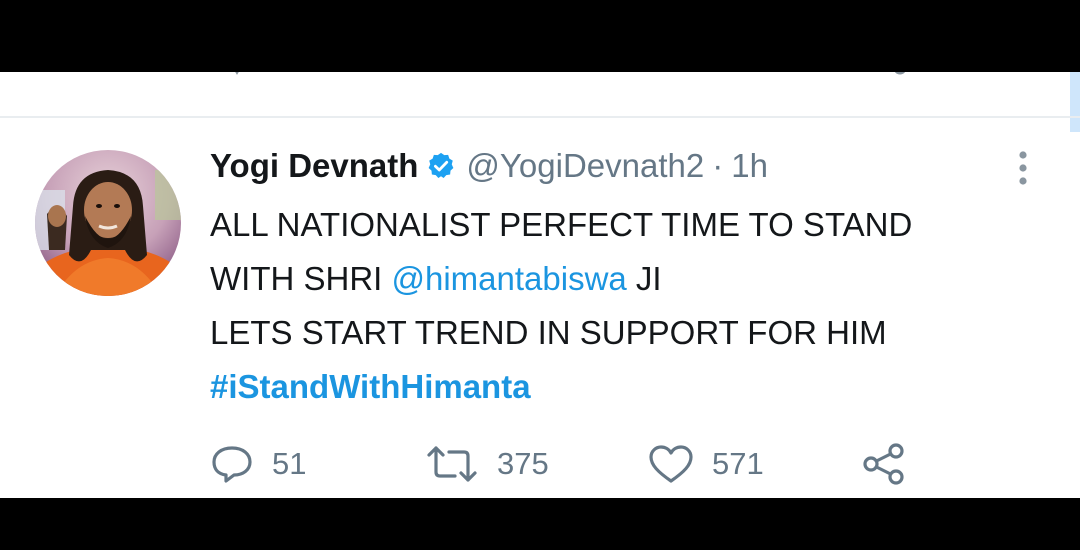 The width and height of the screenshot is (1080, 550). I want to click on like-count: 571, so click(738, 463).